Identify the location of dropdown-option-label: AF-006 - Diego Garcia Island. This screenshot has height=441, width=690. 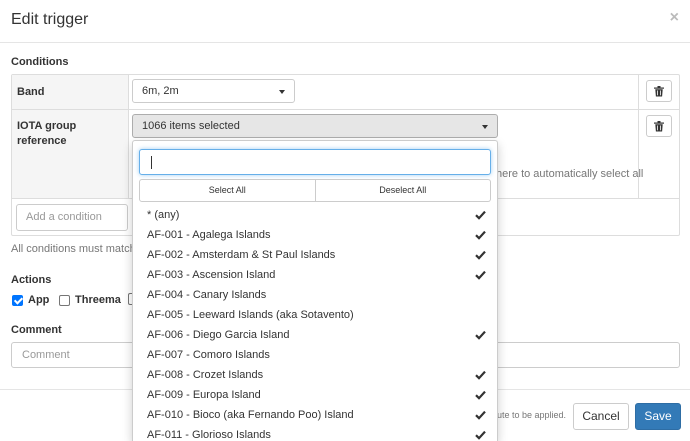
(218, 335).